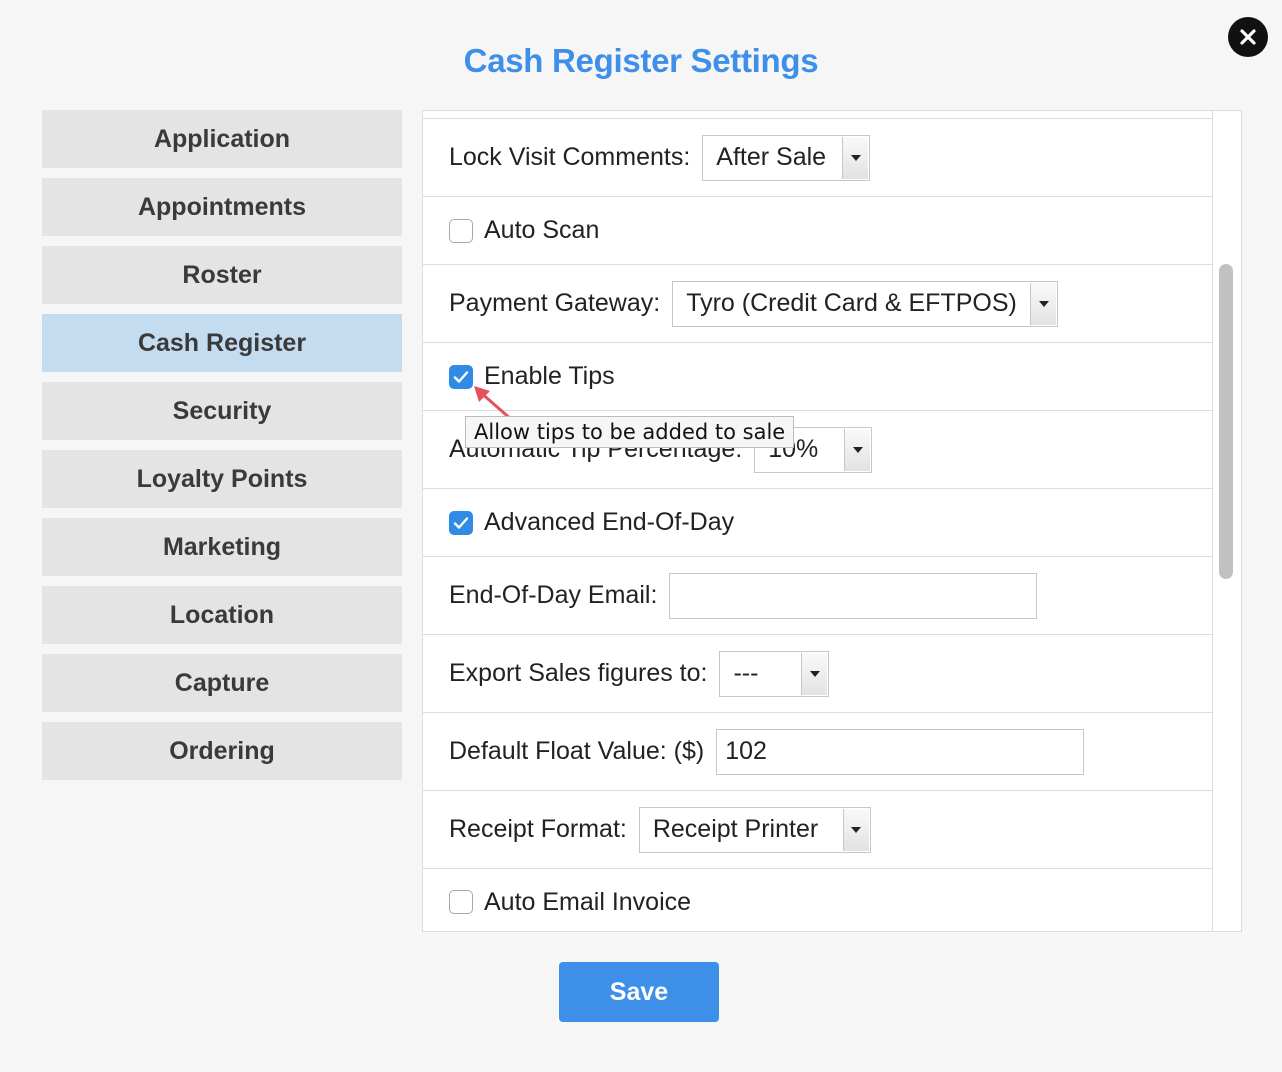 This screenshot has width=1282, height=1072. What do you see at coordinates (817, 231) in the screenshot?
I see `setting-auto-scan: Auto Scan` at bounding box center [817, 231].